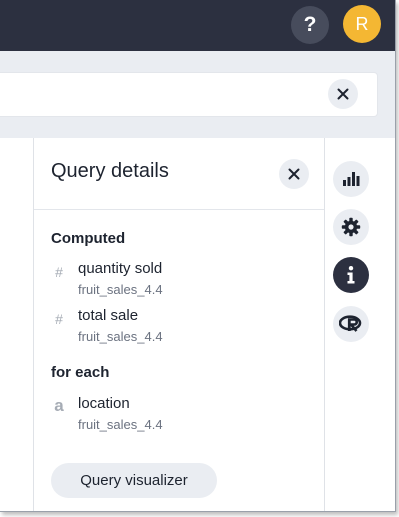 The height and width of the screenshot is (517, 399). I want to click on gear-icon, so click(351, 227).